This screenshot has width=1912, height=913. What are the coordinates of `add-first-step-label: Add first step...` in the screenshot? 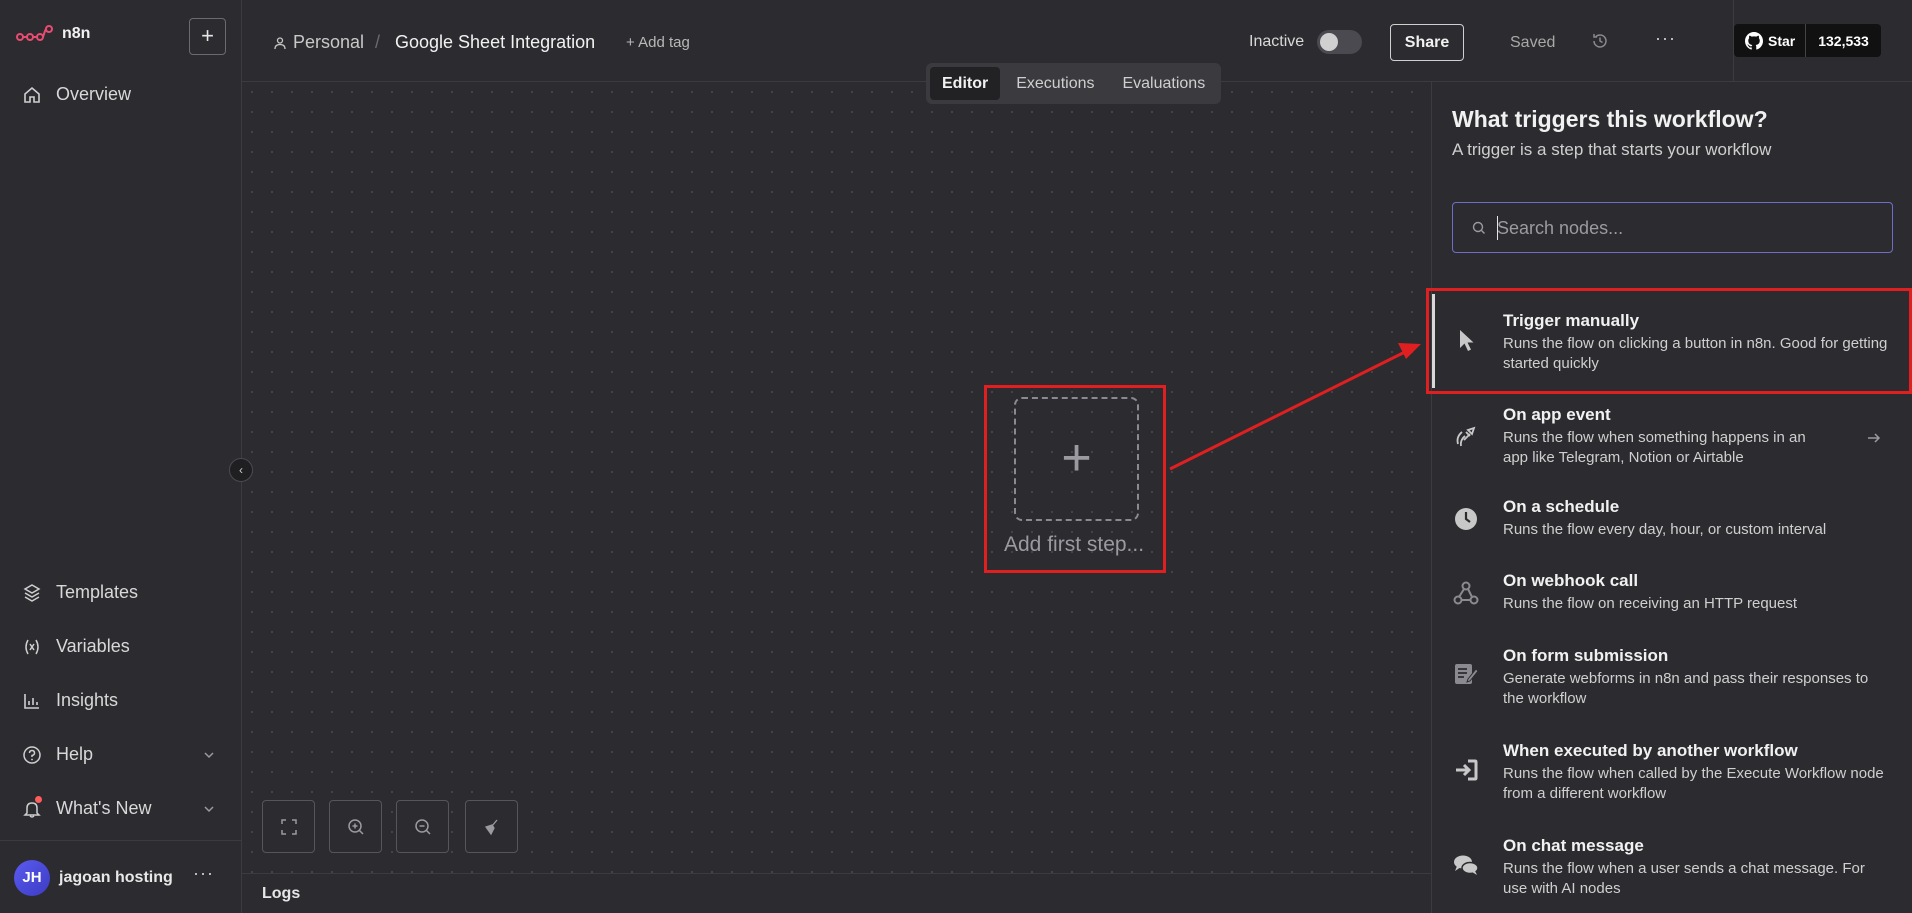 It's located at (1074, 544).